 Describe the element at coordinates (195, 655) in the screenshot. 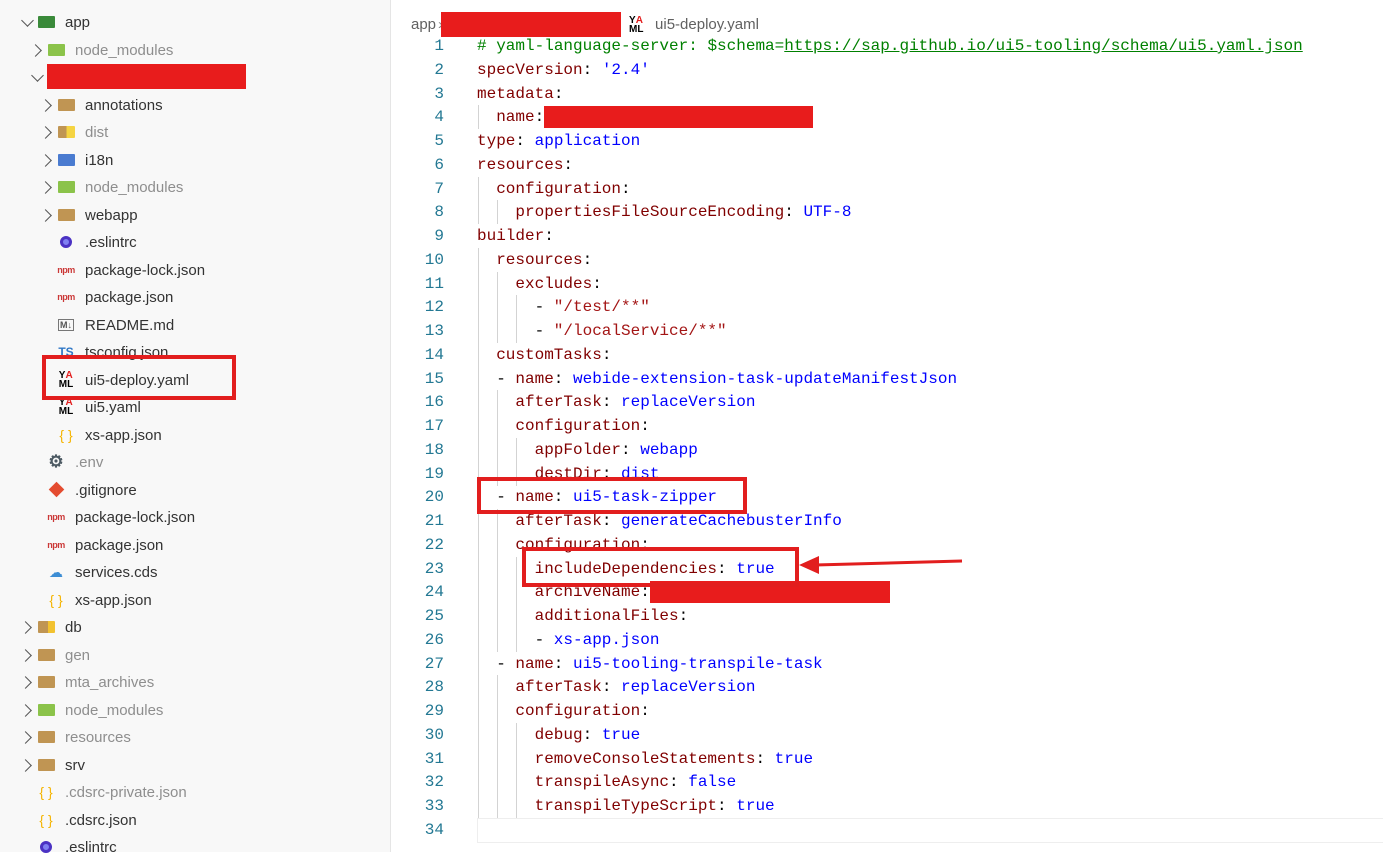

I see `tree-item-gen: gen` at that location.